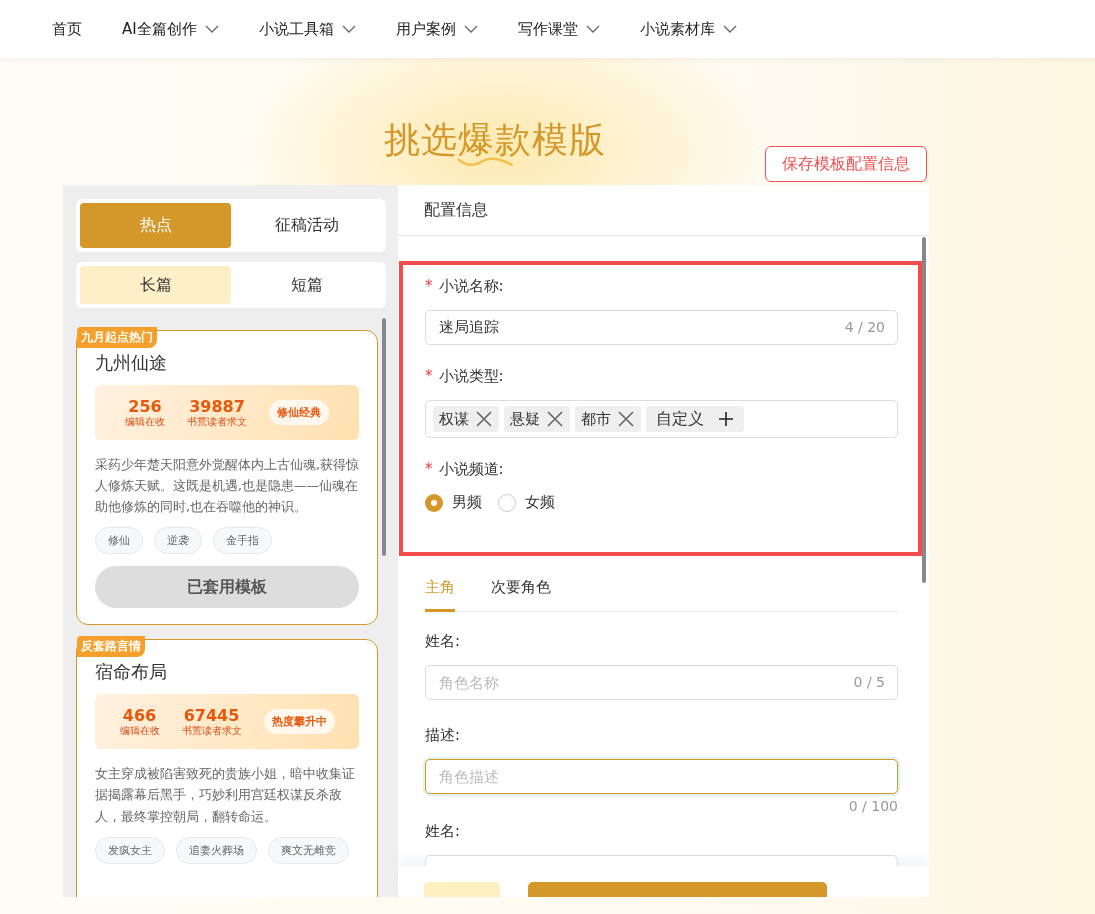  Describe the element at coordinates (443, 735) in the screenshot. I see `field-label: 描述:` at that location.